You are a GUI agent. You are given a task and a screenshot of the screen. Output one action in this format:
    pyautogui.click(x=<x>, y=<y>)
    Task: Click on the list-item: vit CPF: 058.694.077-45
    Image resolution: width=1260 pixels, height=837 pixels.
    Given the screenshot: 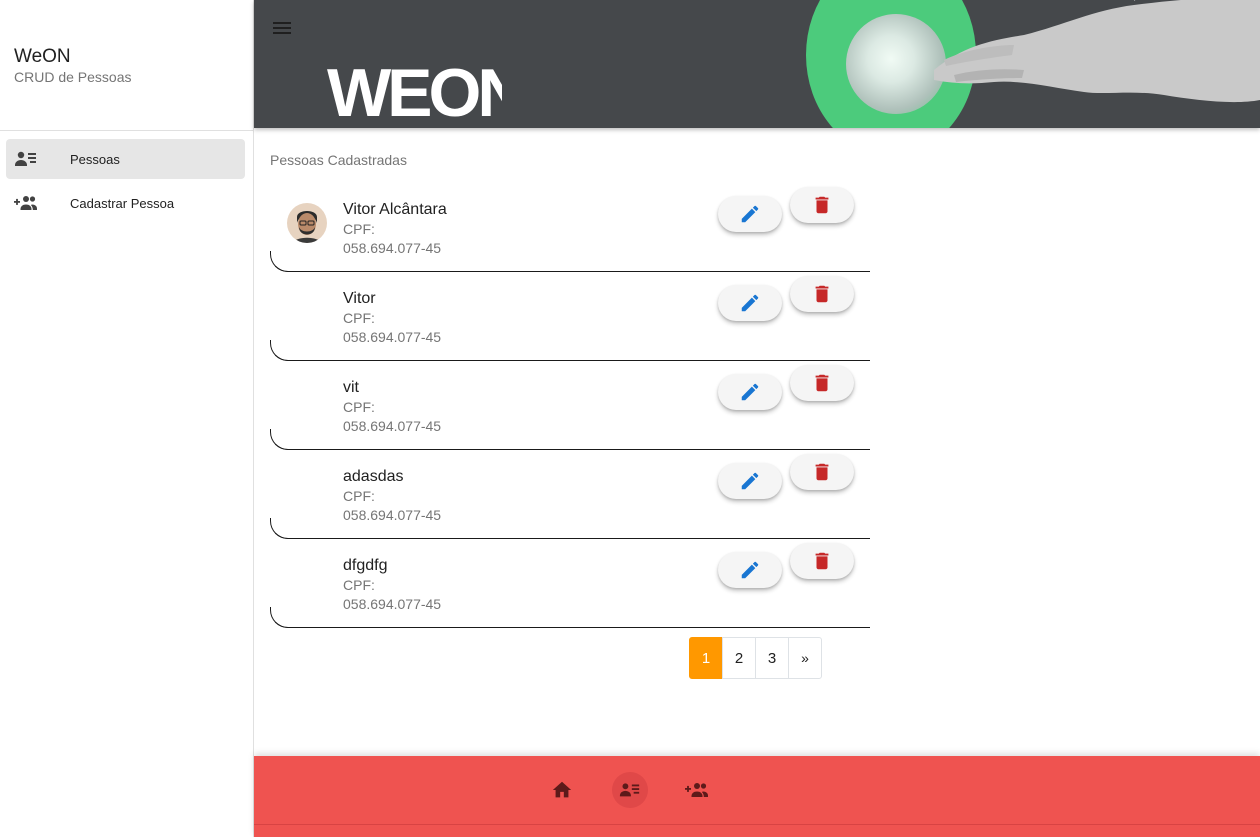 What is the action you would take?
    pyautogui.click(x=570, y=405)
    